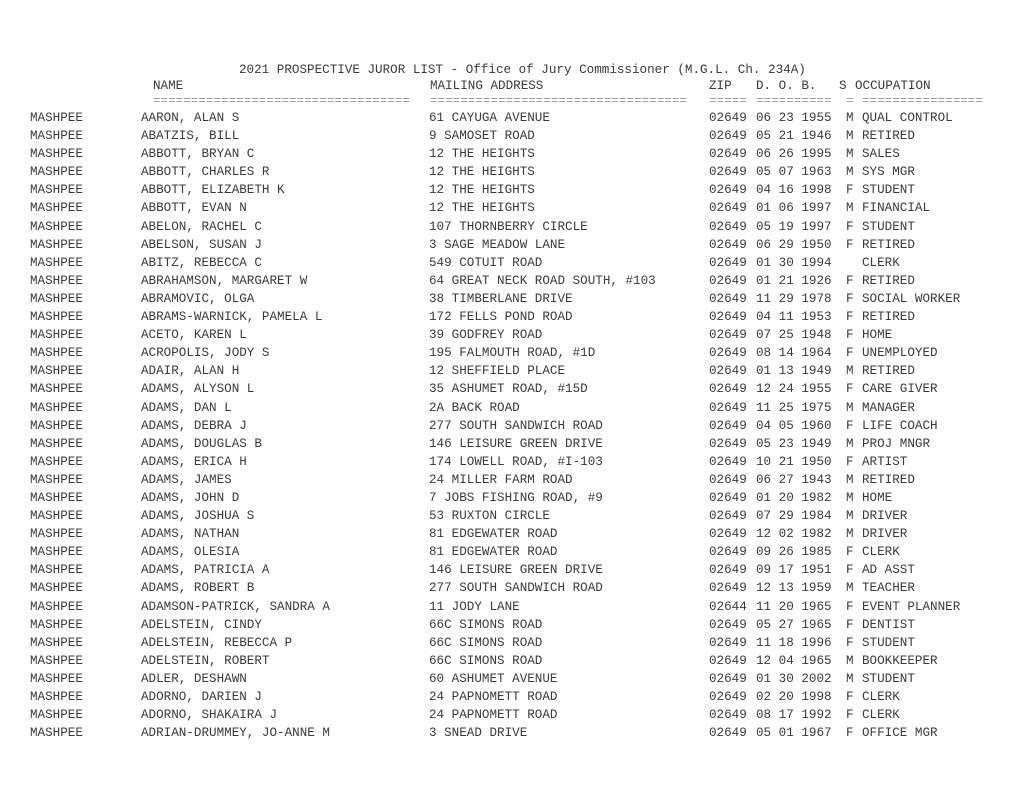 Image resolution: width=1020 pixels, height=788 pixels. Describe the element at coordinates (794, 461) in the screenshot. I see `juror-dob: 10 21 1950` at that location.